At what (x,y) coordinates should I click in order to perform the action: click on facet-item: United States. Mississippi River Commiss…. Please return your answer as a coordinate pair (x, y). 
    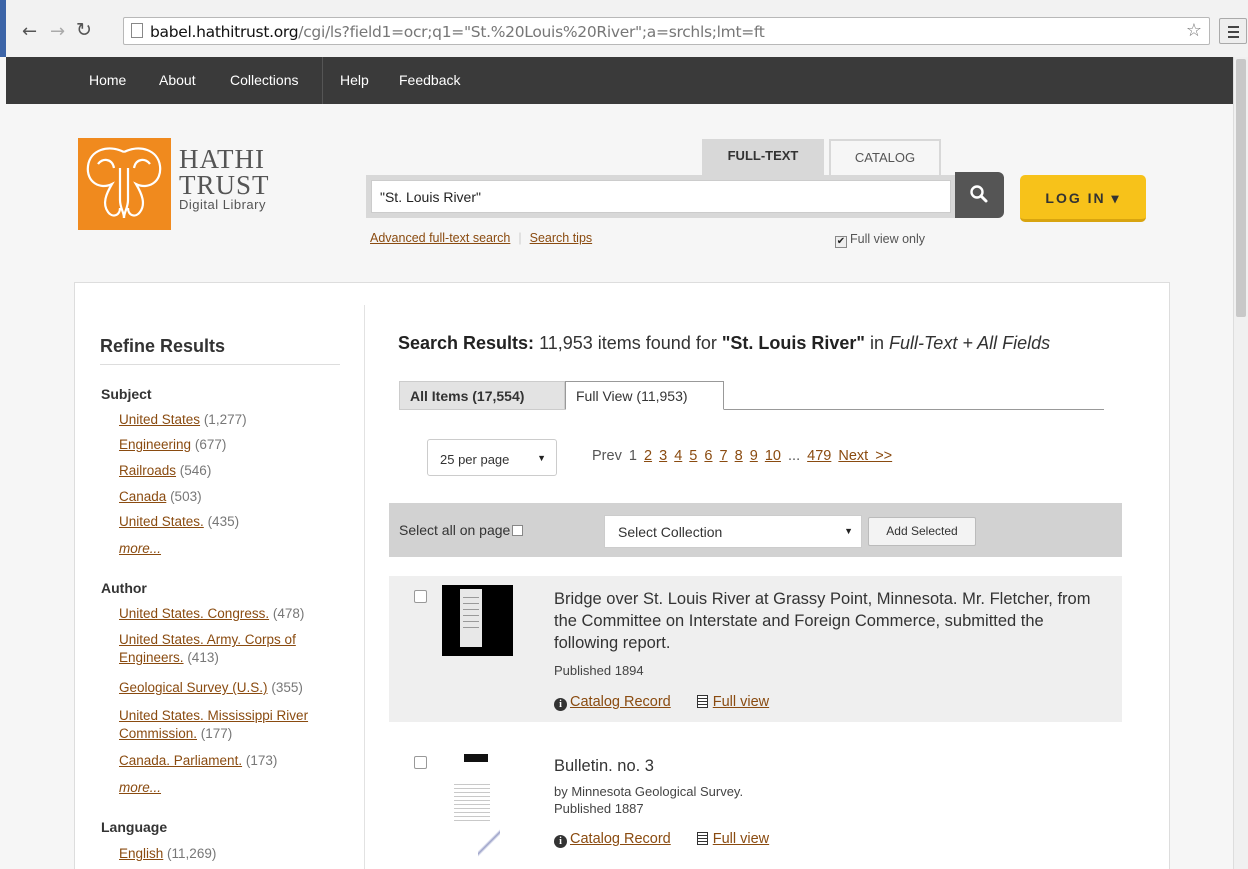
    Looking at the image, I should click on (214, 724).